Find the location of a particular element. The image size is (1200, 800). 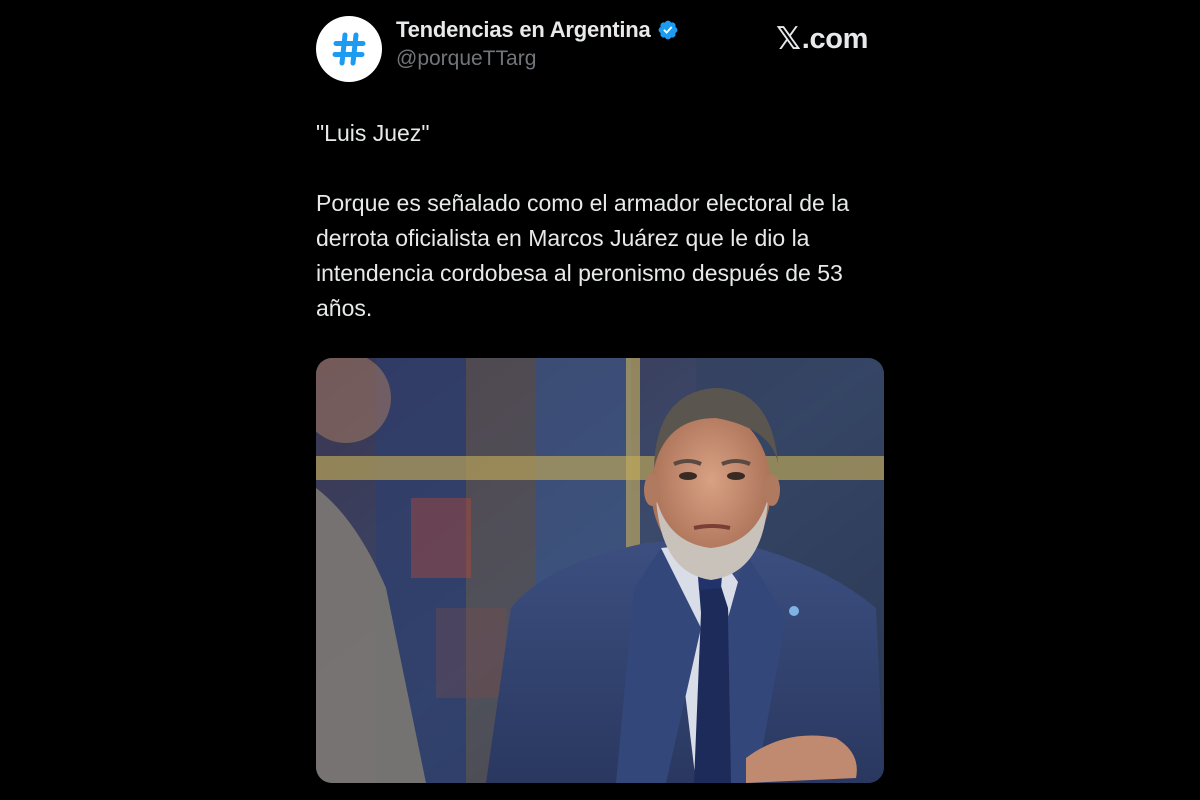

account-info: Tendencias en Argentina @porqueTTarg is located at coordinates (537, 44).